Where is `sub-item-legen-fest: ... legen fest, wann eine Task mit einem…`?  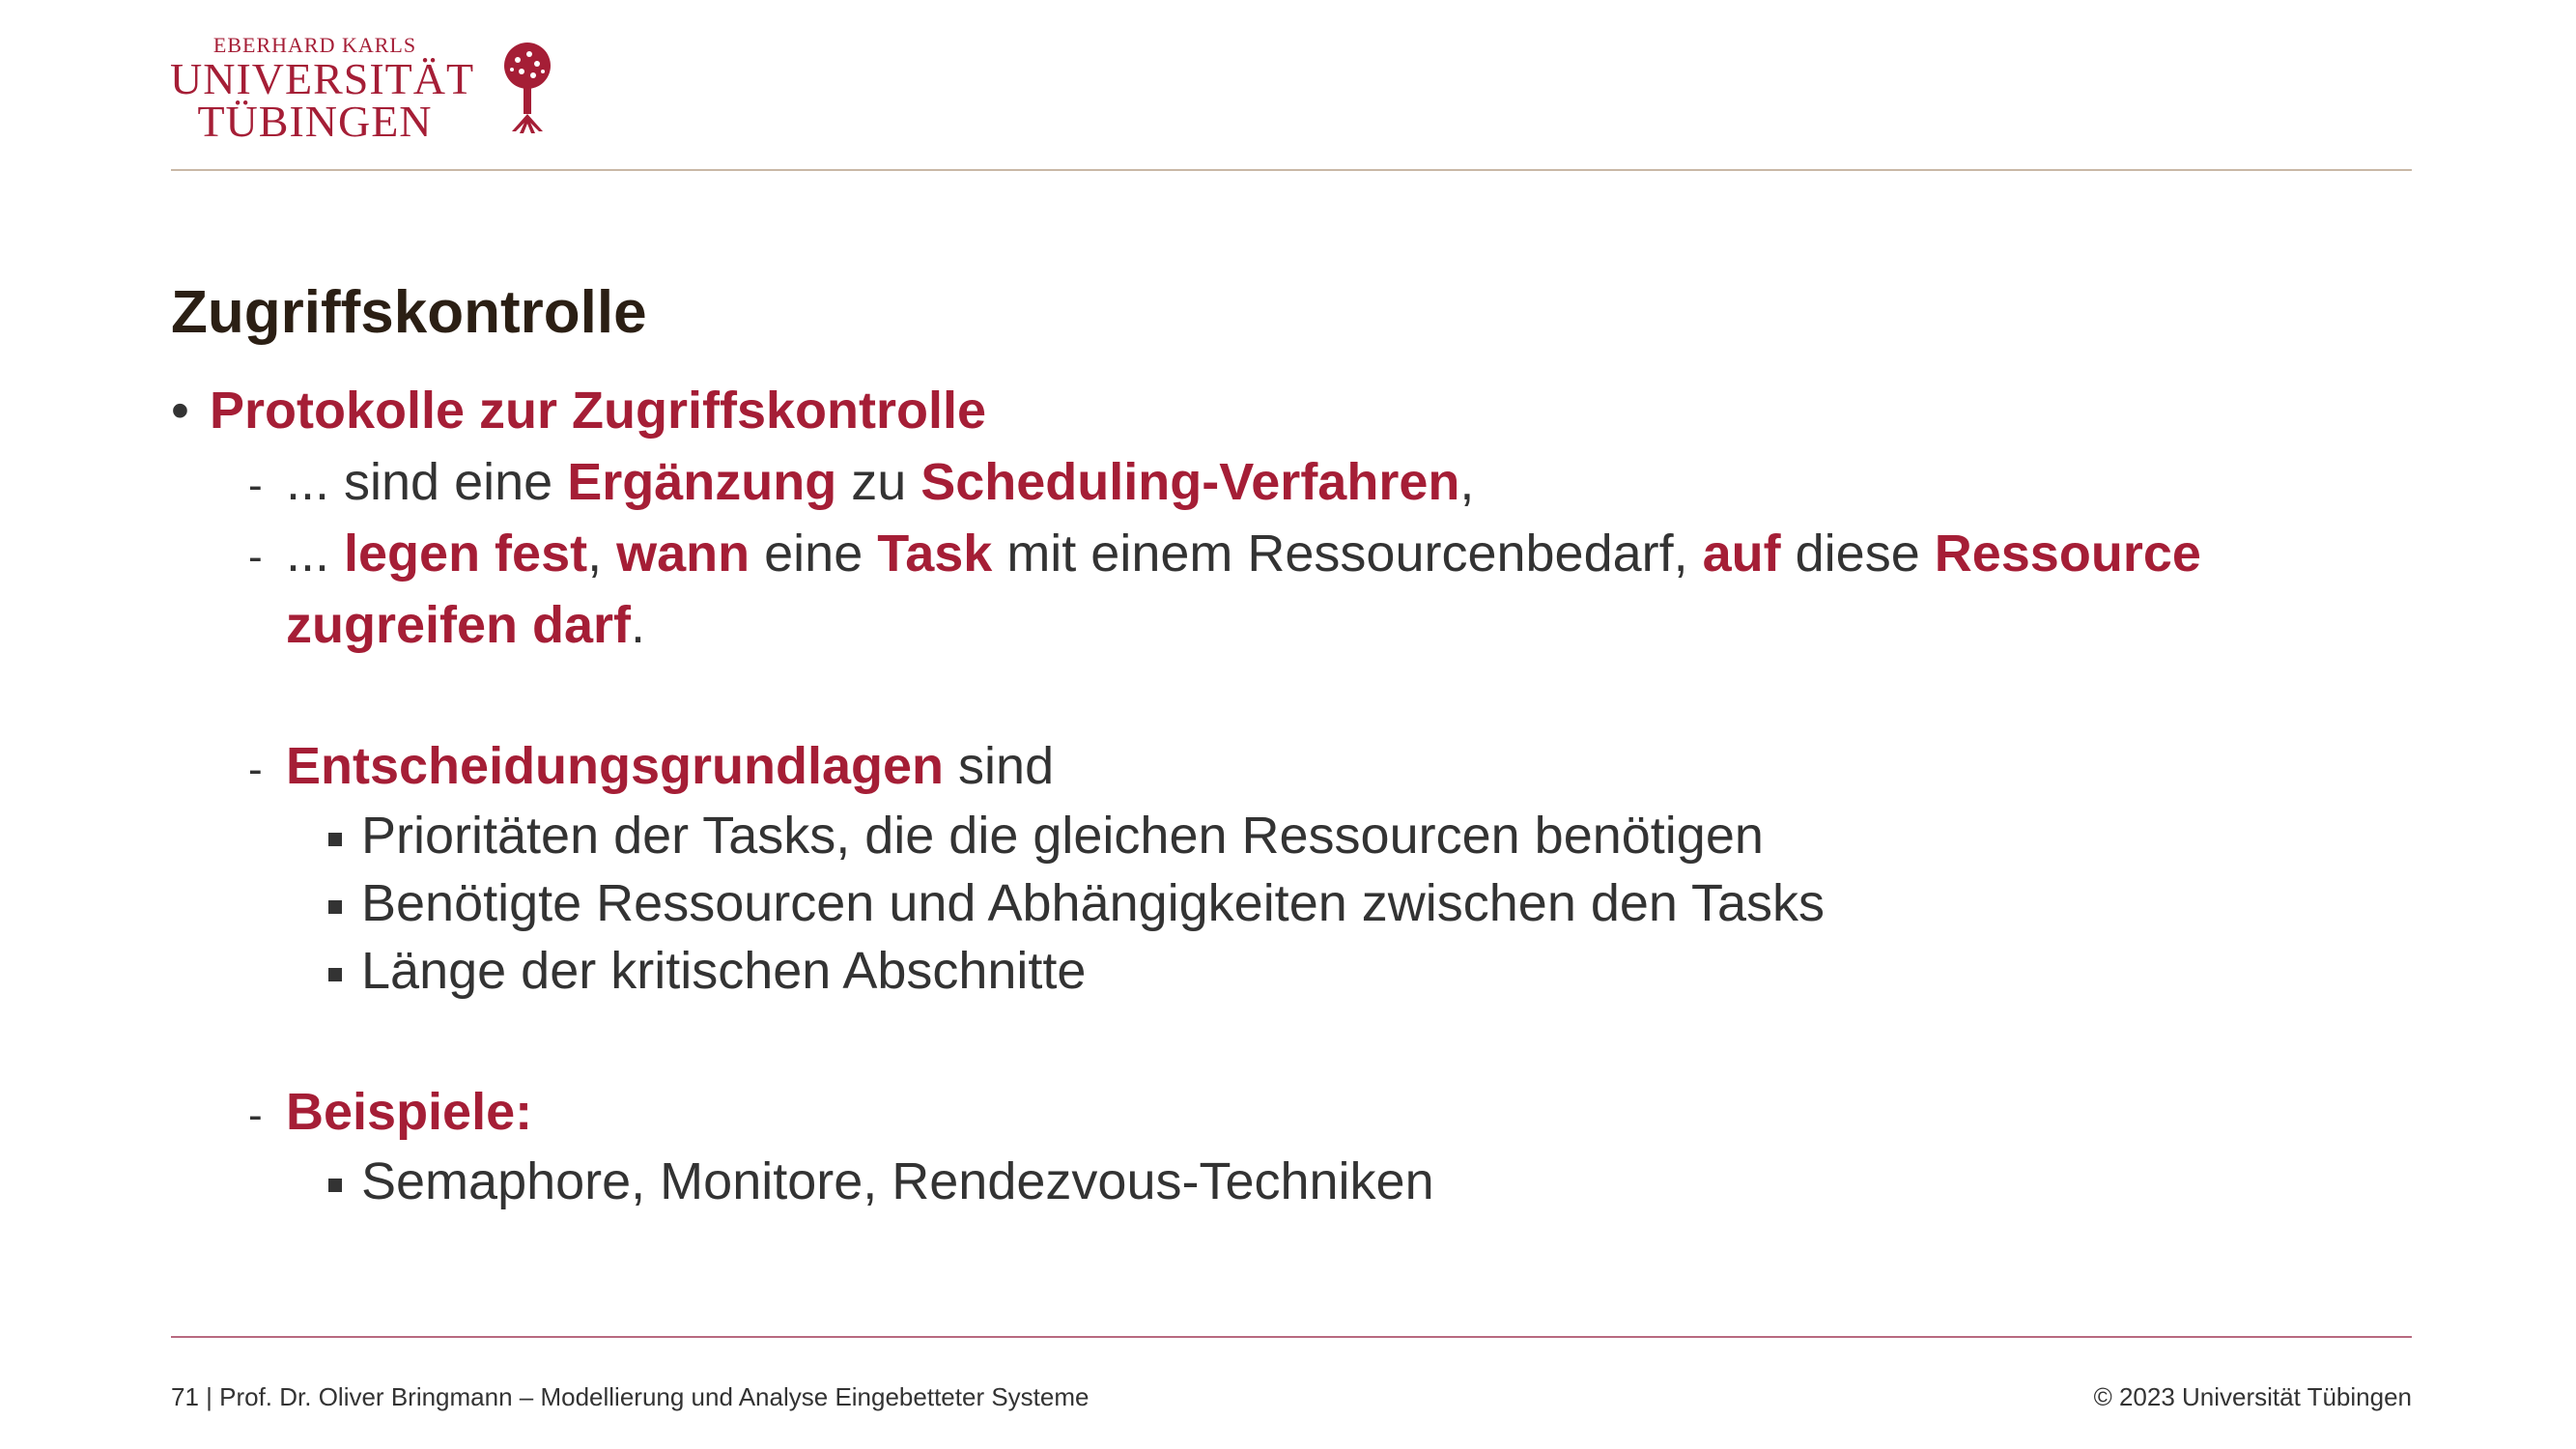
sub-item-legen-fest: ... legen fest, wann eine Task mit einem… is located at coordinates (1243, 553).